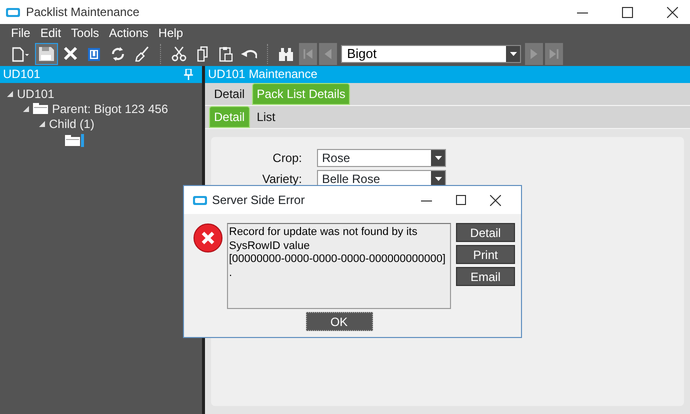 The image size is (690, 414). I want to click on binoculars-icon, so click(286, 54).